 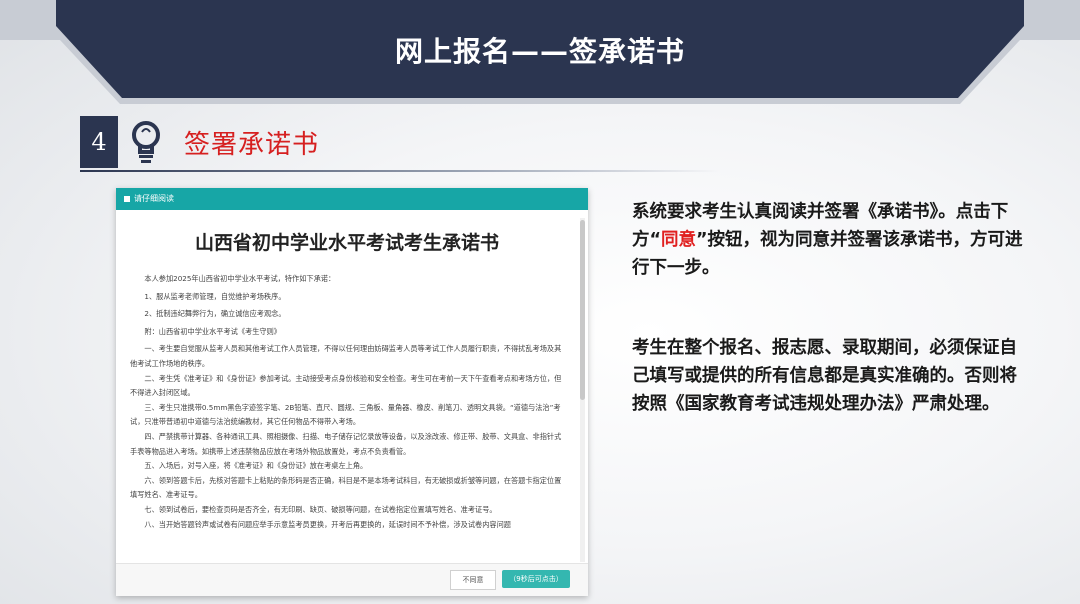 I want to click on dialog-header-label: 请仔细阅读, so click(x=154, y=198).